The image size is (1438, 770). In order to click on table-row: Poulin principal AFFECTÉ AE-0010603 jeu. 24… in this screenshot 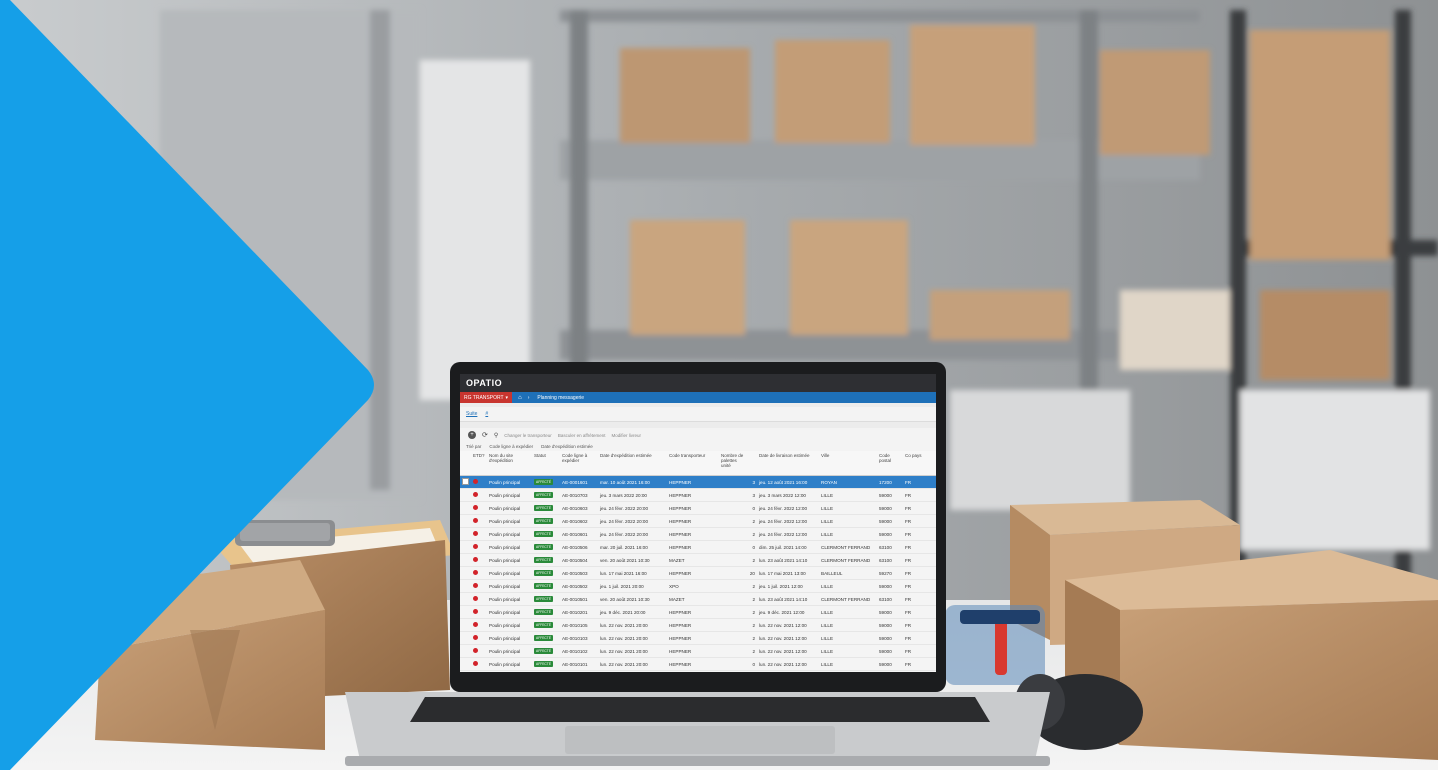, I will do `click(698, 508)`.